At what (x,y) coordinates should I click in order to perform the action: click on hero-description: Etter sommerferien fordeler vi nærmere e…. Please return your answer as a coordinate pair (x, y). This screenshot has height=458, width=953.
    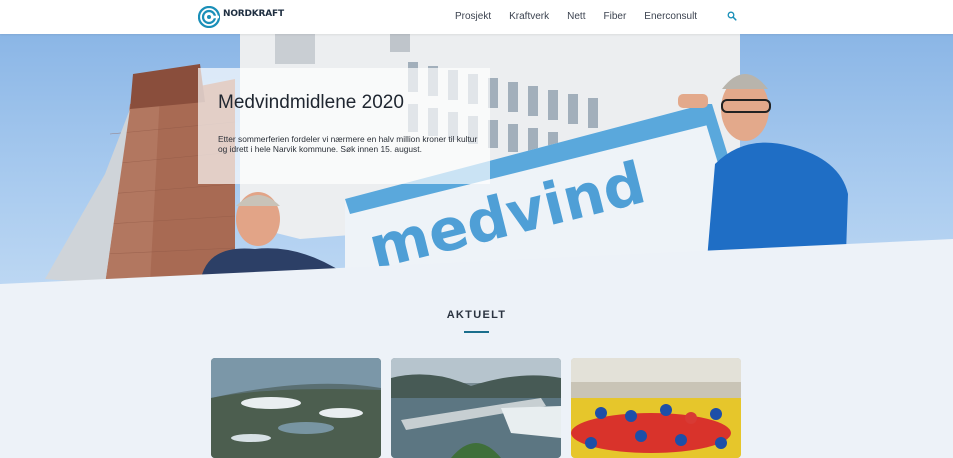
    Looking at the image, I should click on (348, 144).